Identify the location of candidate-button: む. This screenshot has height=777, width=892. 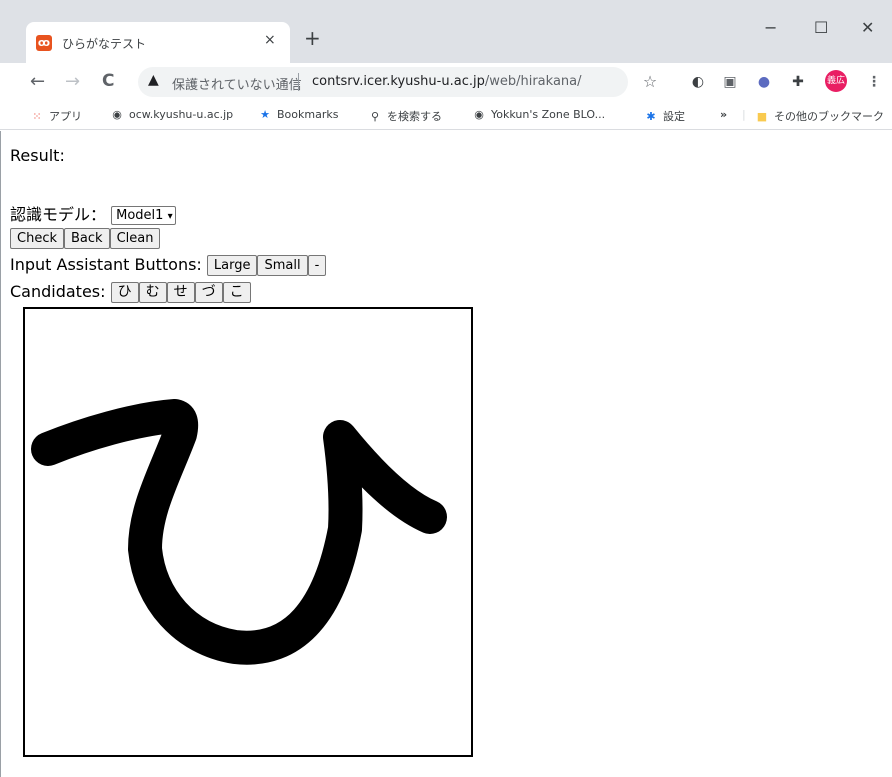
(152, 292).